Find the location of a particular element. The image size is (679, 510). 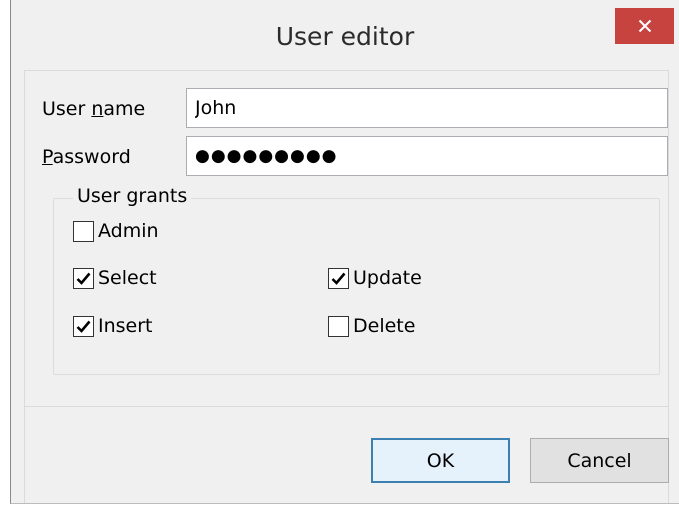

password-input: ●●●●●●●●● is located at coordinates (427, 156).